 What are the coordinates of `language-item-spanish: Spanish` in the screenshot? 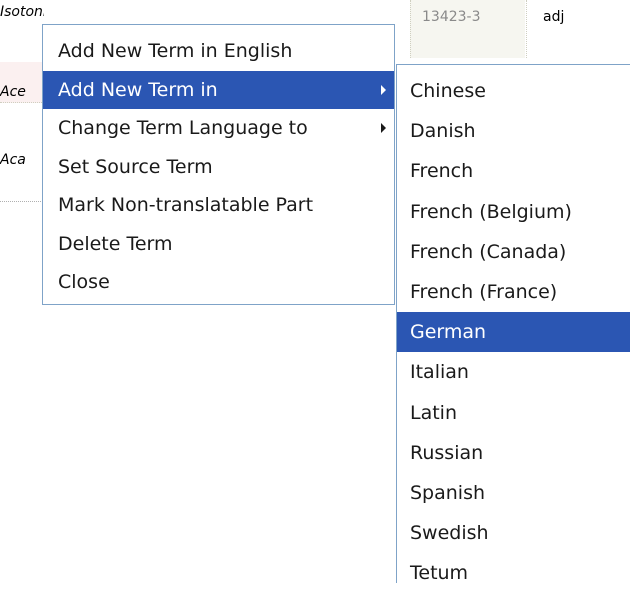 It's located at (513, 493).